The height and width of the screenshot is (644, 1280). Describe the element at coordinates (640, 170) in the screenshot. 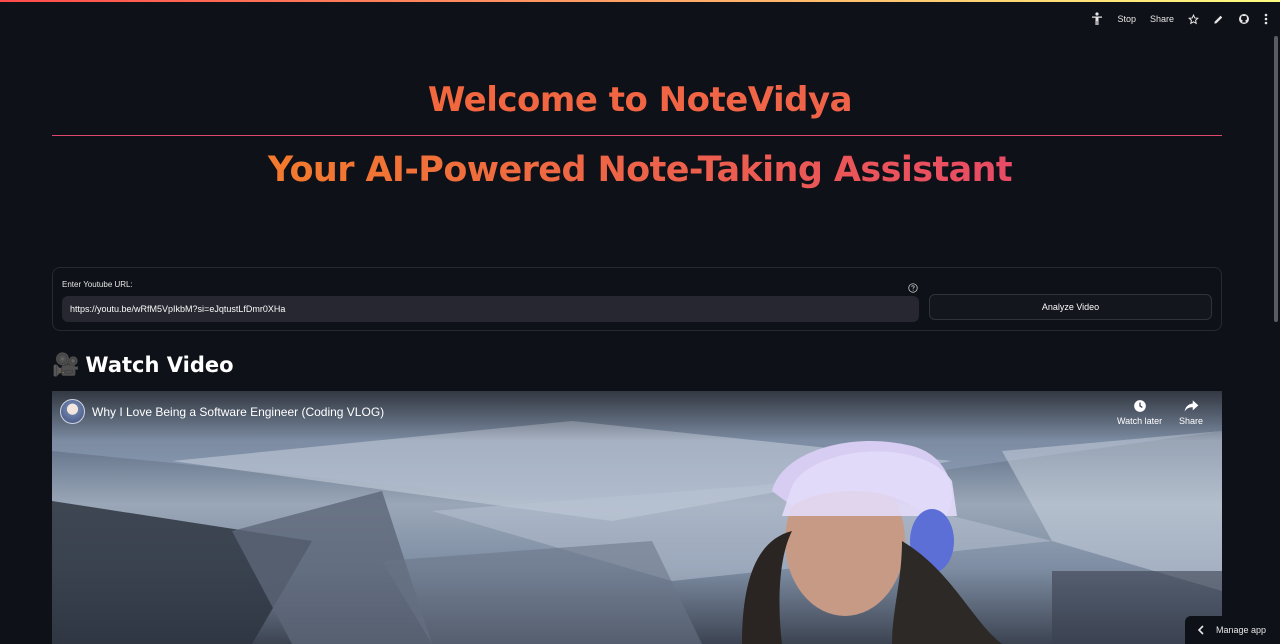

I see `page-subtitle: Your AI-Powered Note-Taking Assistant` at that location.